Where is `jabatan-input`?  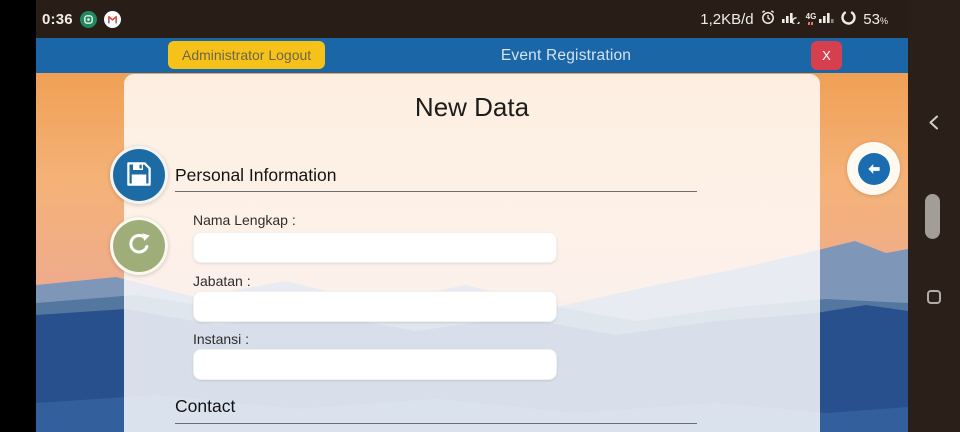
jabatan-input is located at coordinates (375, 306).